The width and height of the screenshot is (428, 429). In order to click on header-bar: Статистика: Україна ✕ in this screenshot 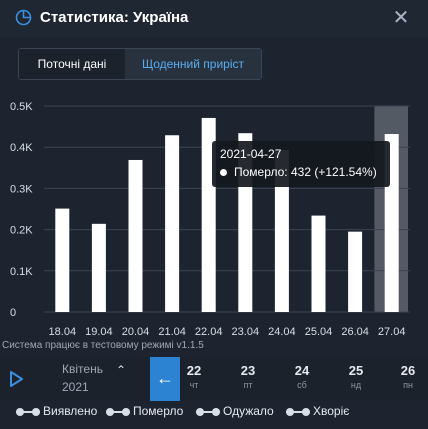, I will do `click(214, 18)`.